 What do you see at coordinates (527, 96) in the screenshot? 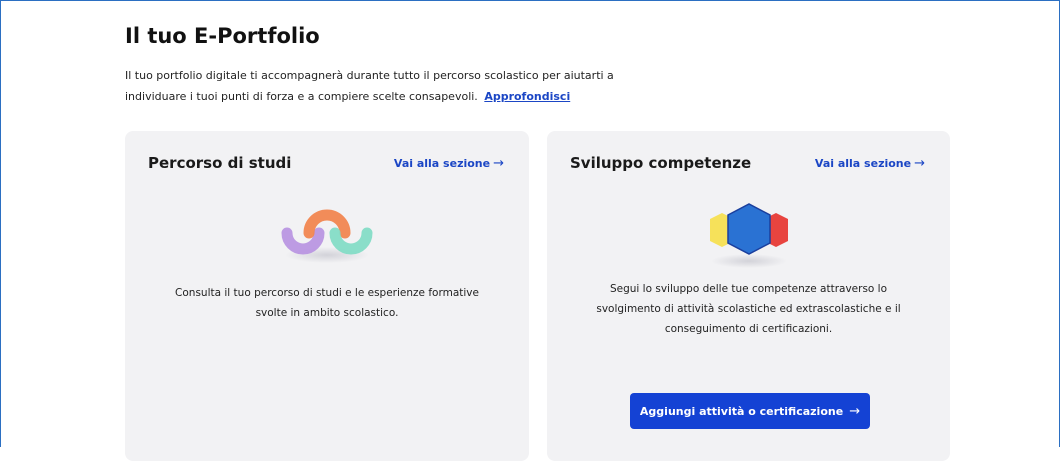
I see `approfondisci-link: Approfondisci` at bounding box center [527, 96].